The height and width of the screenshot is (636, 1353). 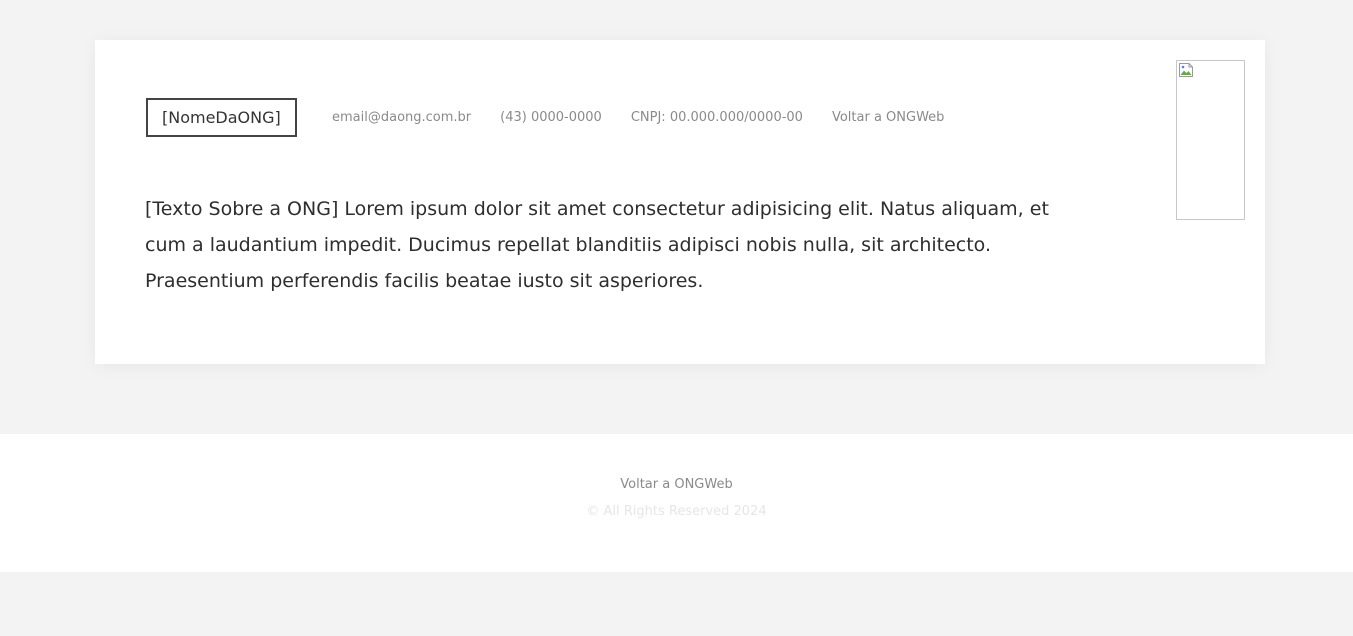 I want to click on cnpj-text: CNPJ: 00.000.000/0000-00, so click(x=716, y=117).